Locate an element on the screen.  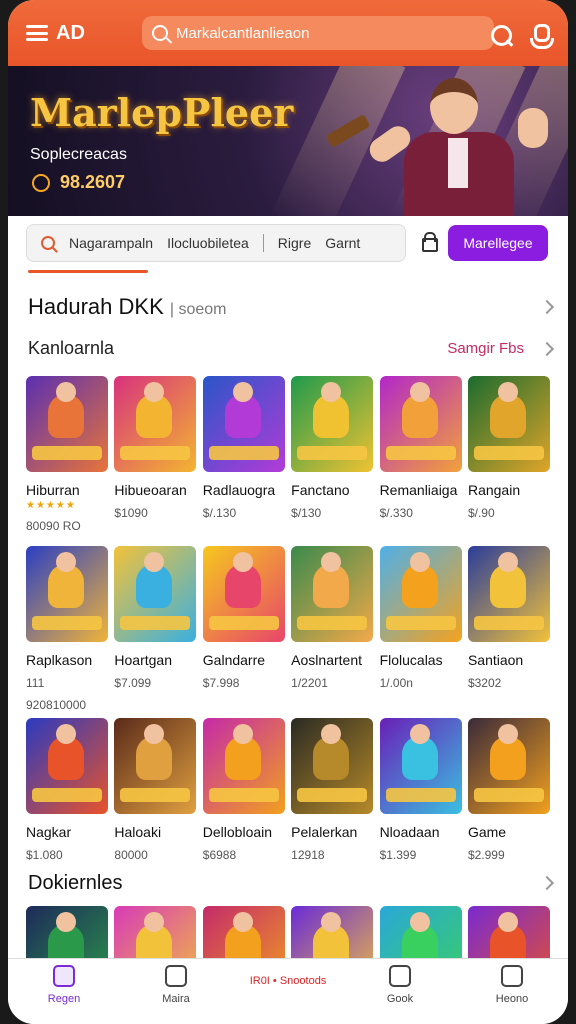
game-card: Radlauogra $/.130 is located at coordinates (243, 454).